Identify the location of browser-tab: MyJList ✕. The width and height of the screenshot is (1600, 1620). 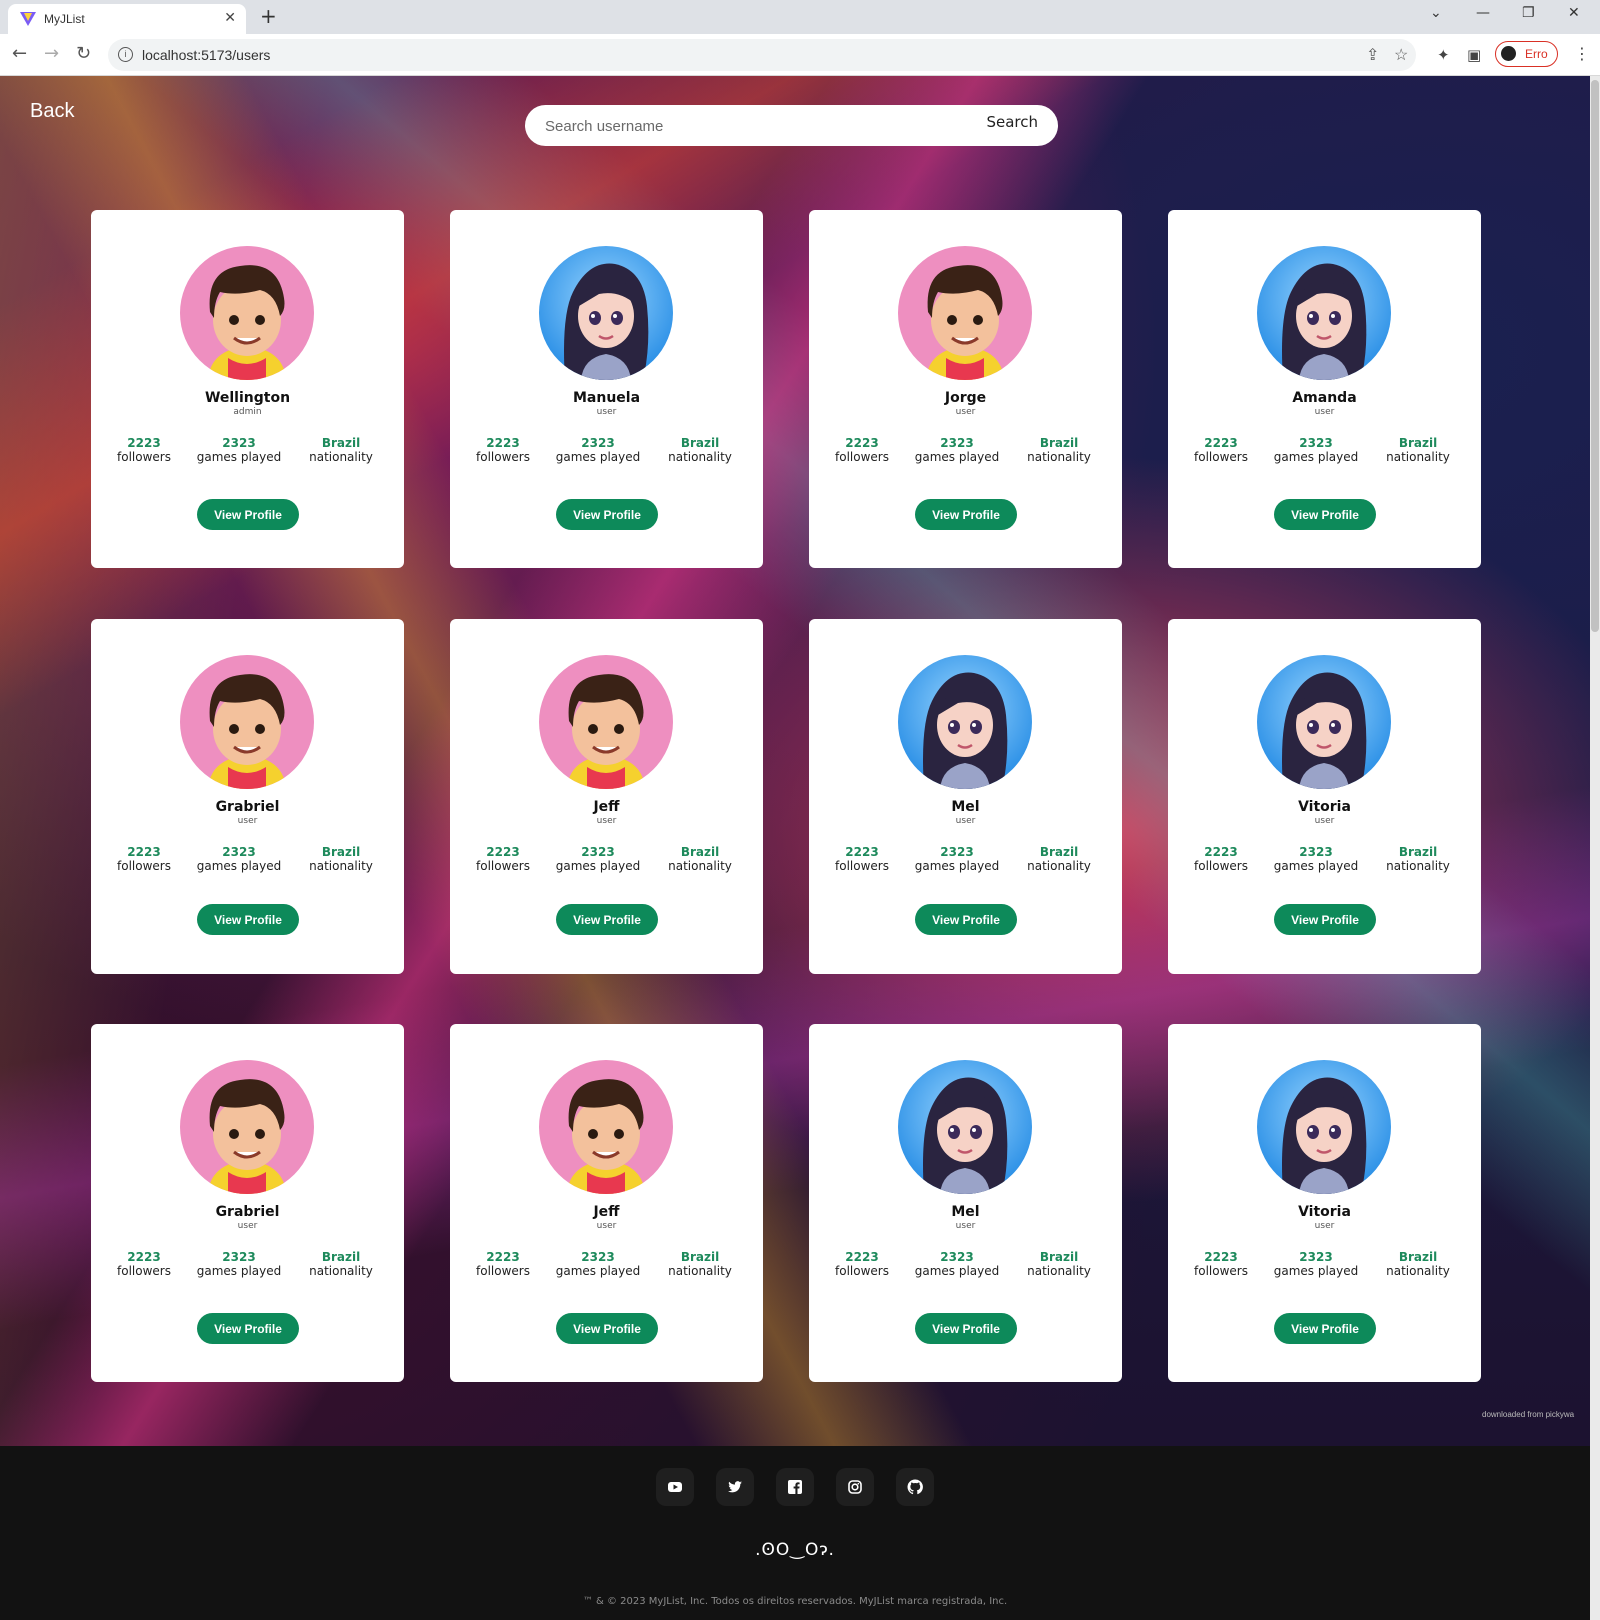
(127, 19).